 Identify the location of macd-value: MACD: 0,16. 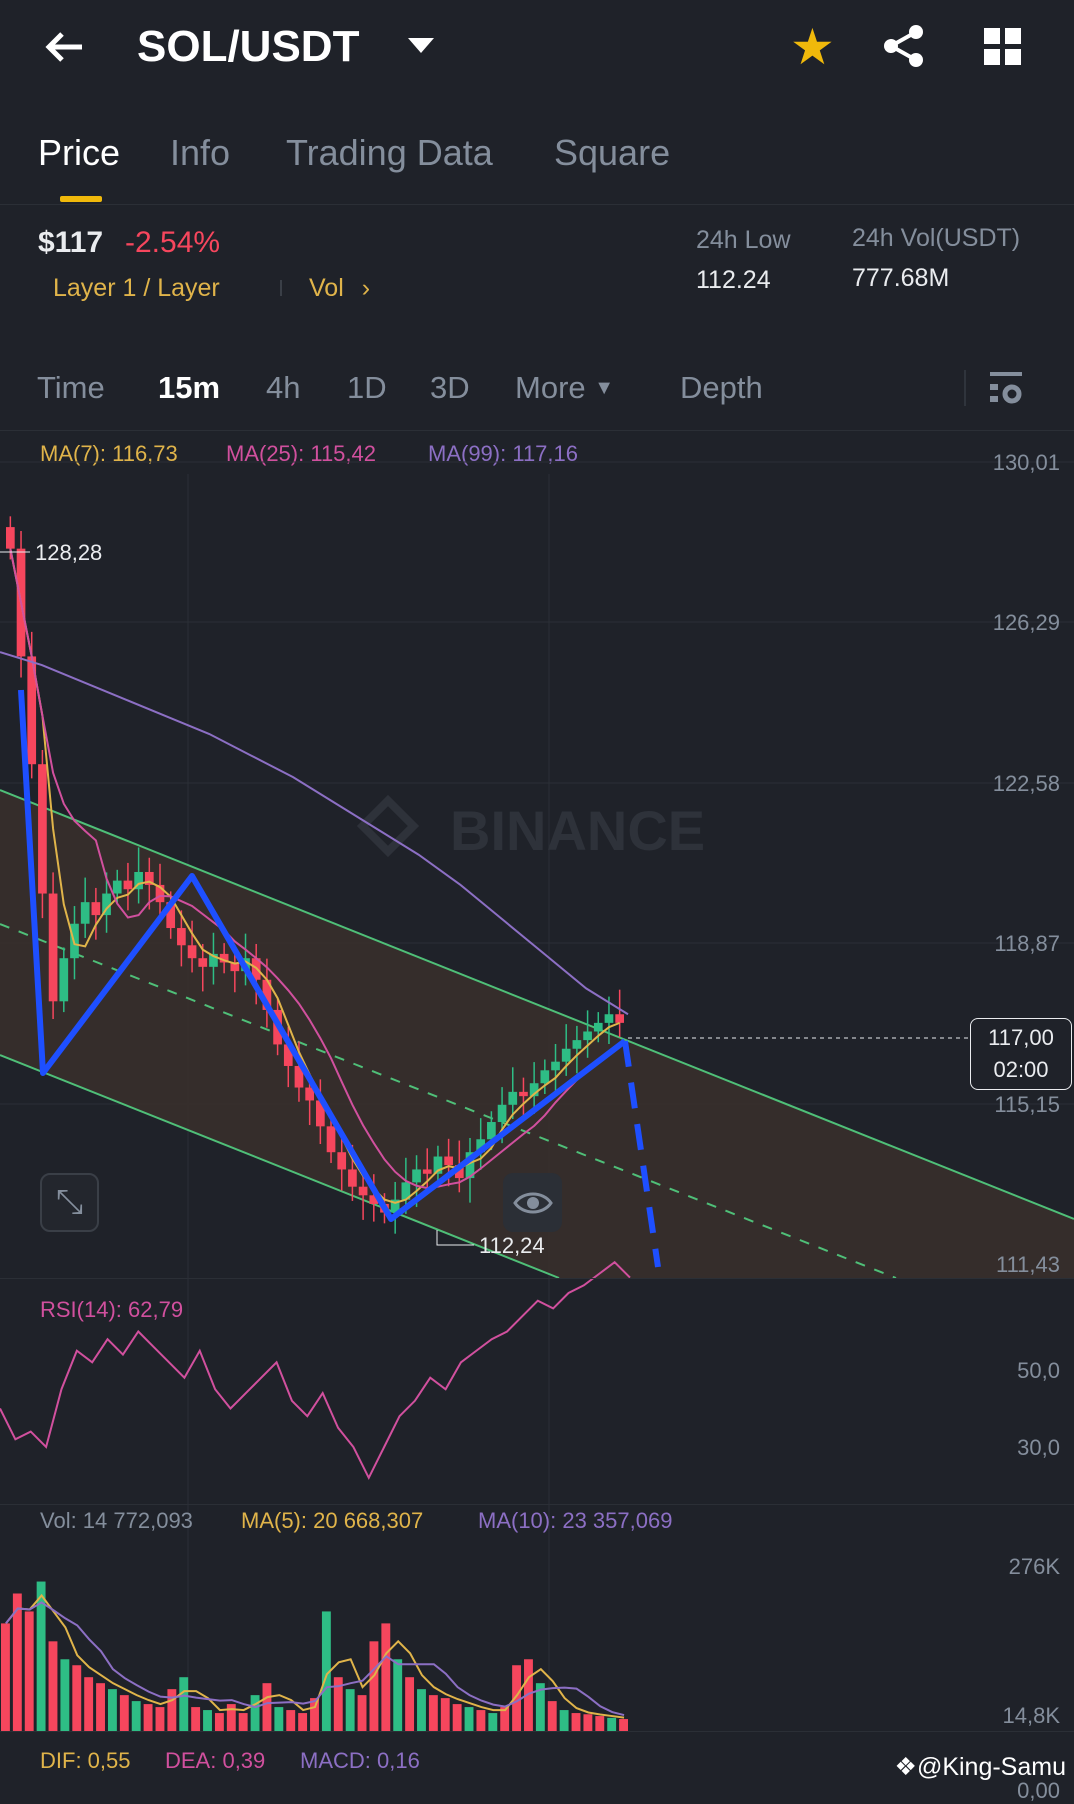
(360, 1760).